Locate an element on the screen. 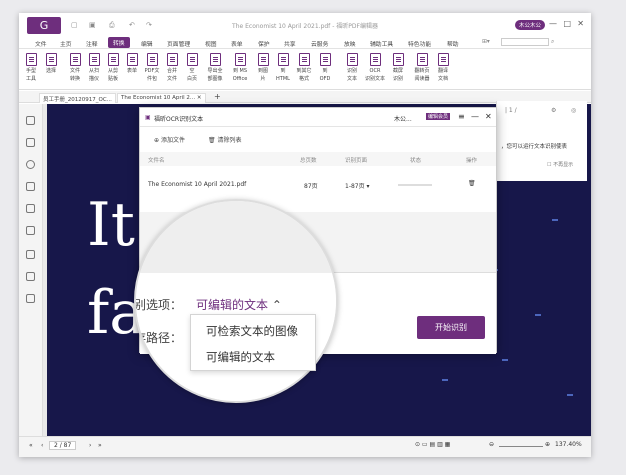  menu-form: 表单 is located at coordinates (237, 43).